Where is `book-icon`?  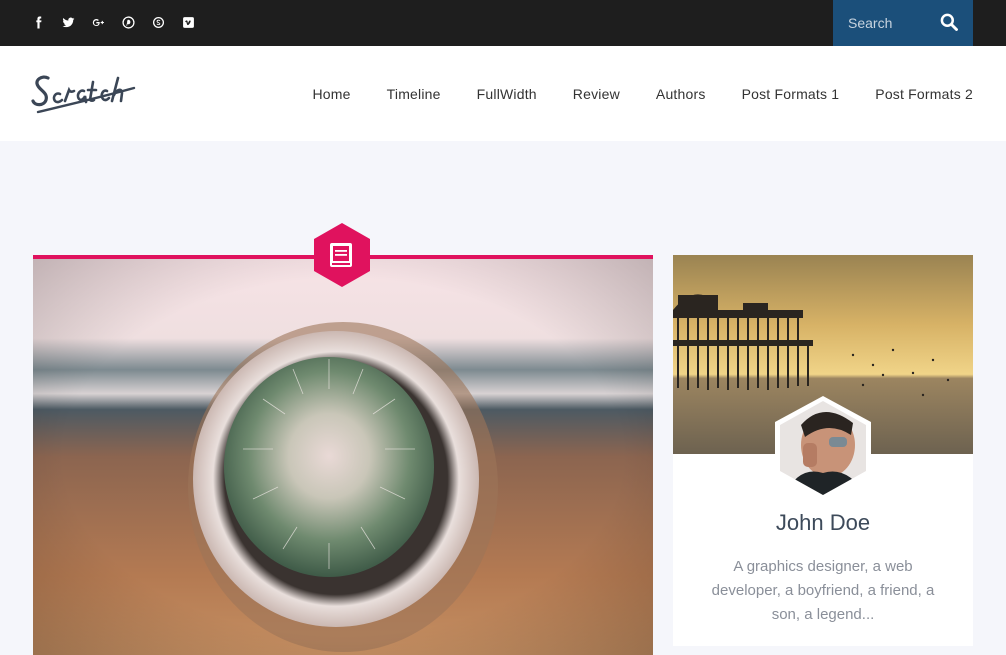 book-icon is located at coordinates (342, 255).